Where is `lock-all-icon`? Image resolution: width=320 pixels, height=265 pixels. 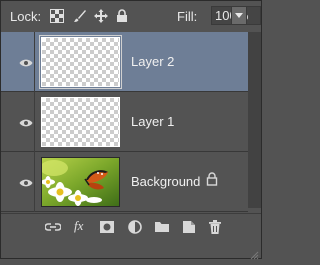 lock-all-icon is located at coordinates (123, 16).